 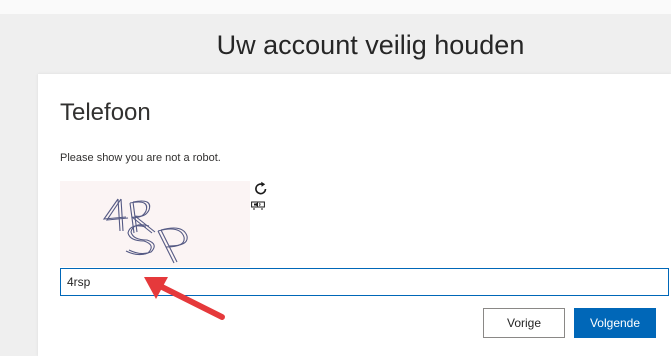 What do you see at coordinates (335, 7) in the screenshot?
I see `top-background` at bounding box center [335, 7].